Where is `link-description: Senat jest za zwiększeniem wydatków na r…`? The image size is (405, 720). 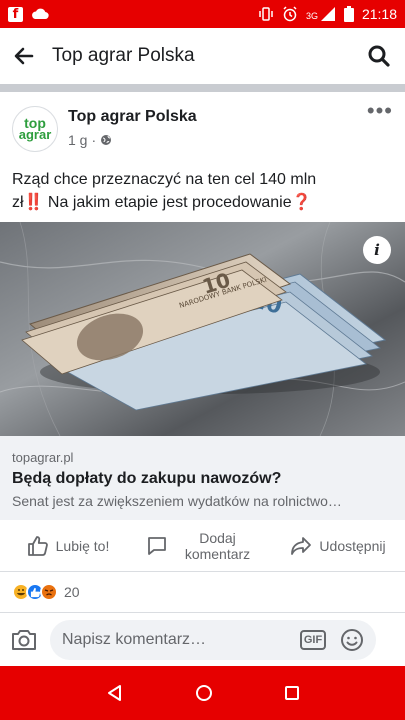
link-description: Senat jest za zwiększeniem wydatków na r… is located at coordinates (177, 501).